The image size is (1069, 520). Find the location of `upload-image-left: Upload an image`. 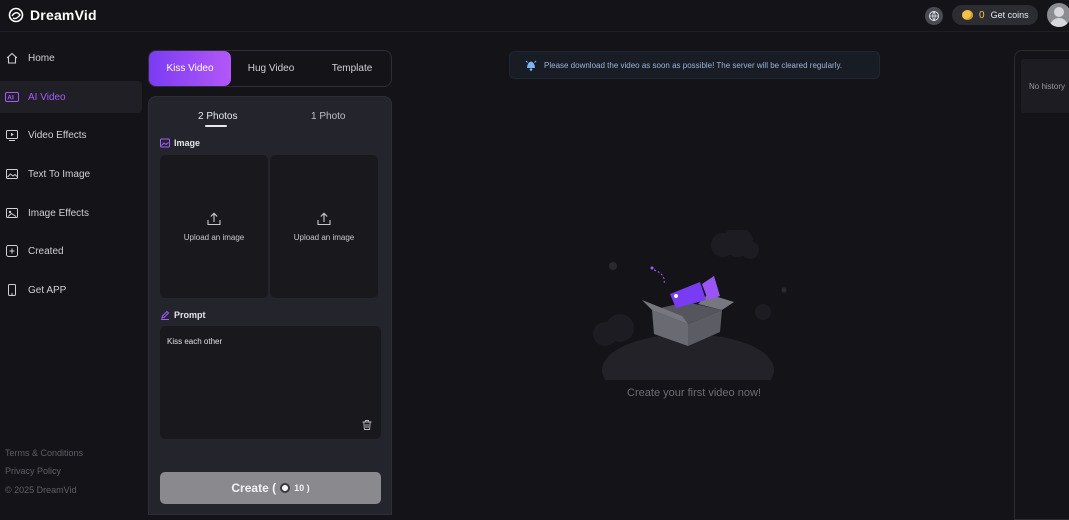

upload-image-left: Upload an image is located at coordinates (214, 226).